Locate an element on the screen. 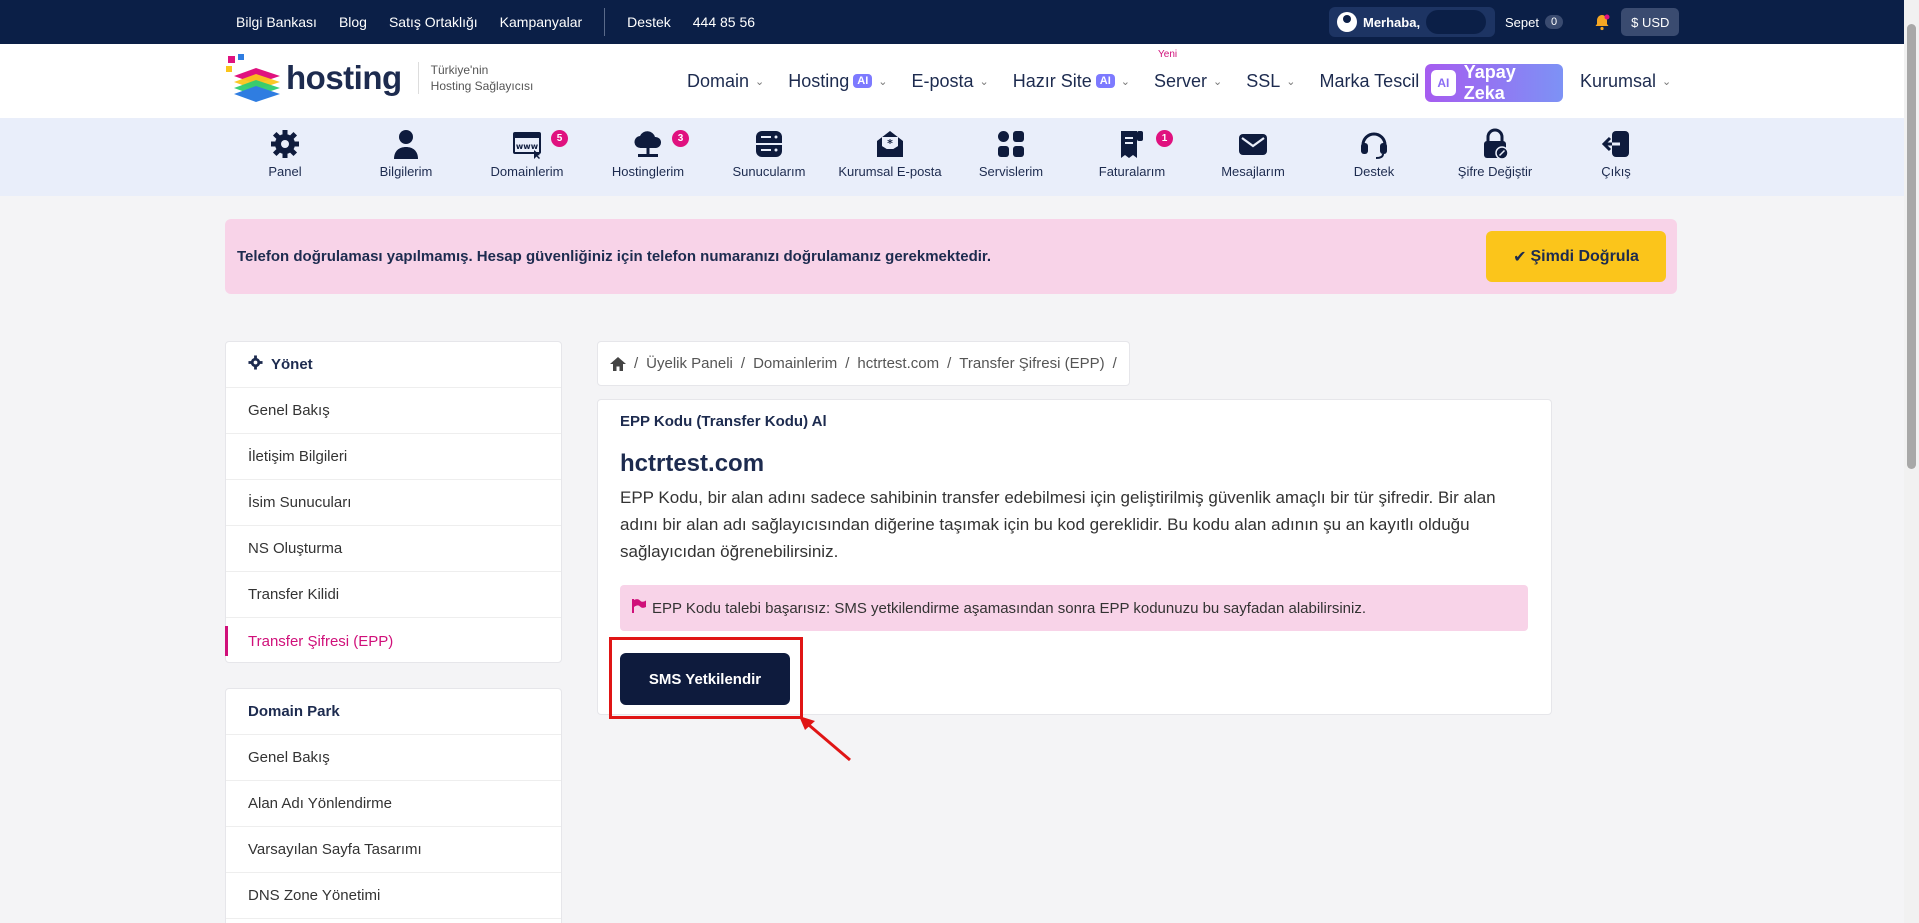 This screenshot has width=1919, height=923. logo: hosting Türkiye'nin Hosting Sağlayıcısı is located at coordinates (379, 78).